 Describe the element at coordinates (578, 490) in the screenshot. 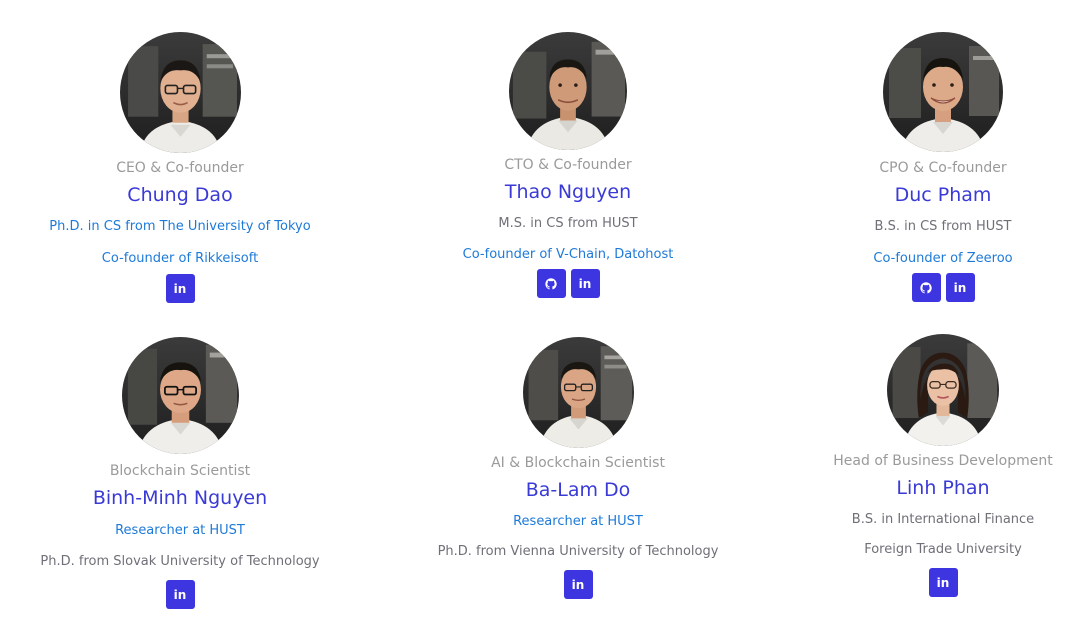

I see `member-name: Ba-Lam Do` at that location.